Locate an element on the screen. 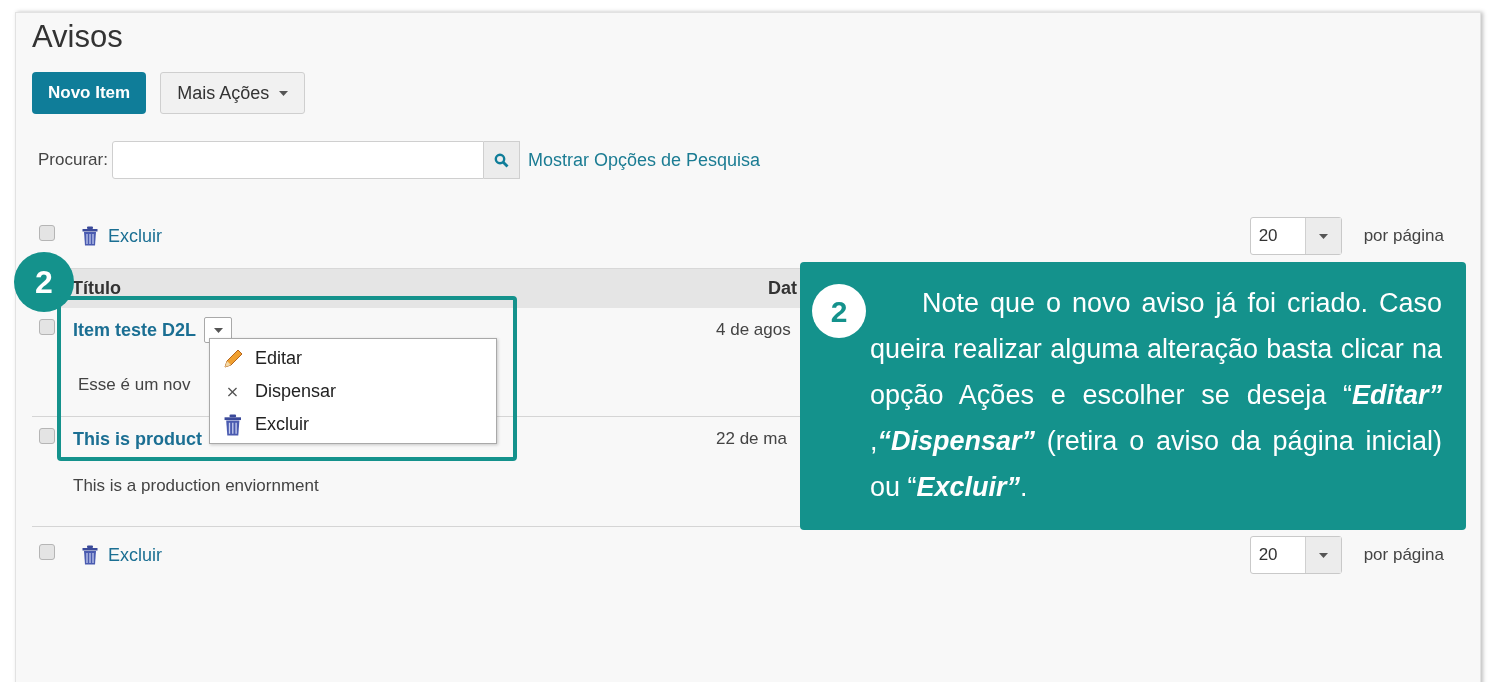 Image resolution: width=1498 pixels, height=682 pixels. new-item-button: Novo Item is located at coordinates (89, 93).